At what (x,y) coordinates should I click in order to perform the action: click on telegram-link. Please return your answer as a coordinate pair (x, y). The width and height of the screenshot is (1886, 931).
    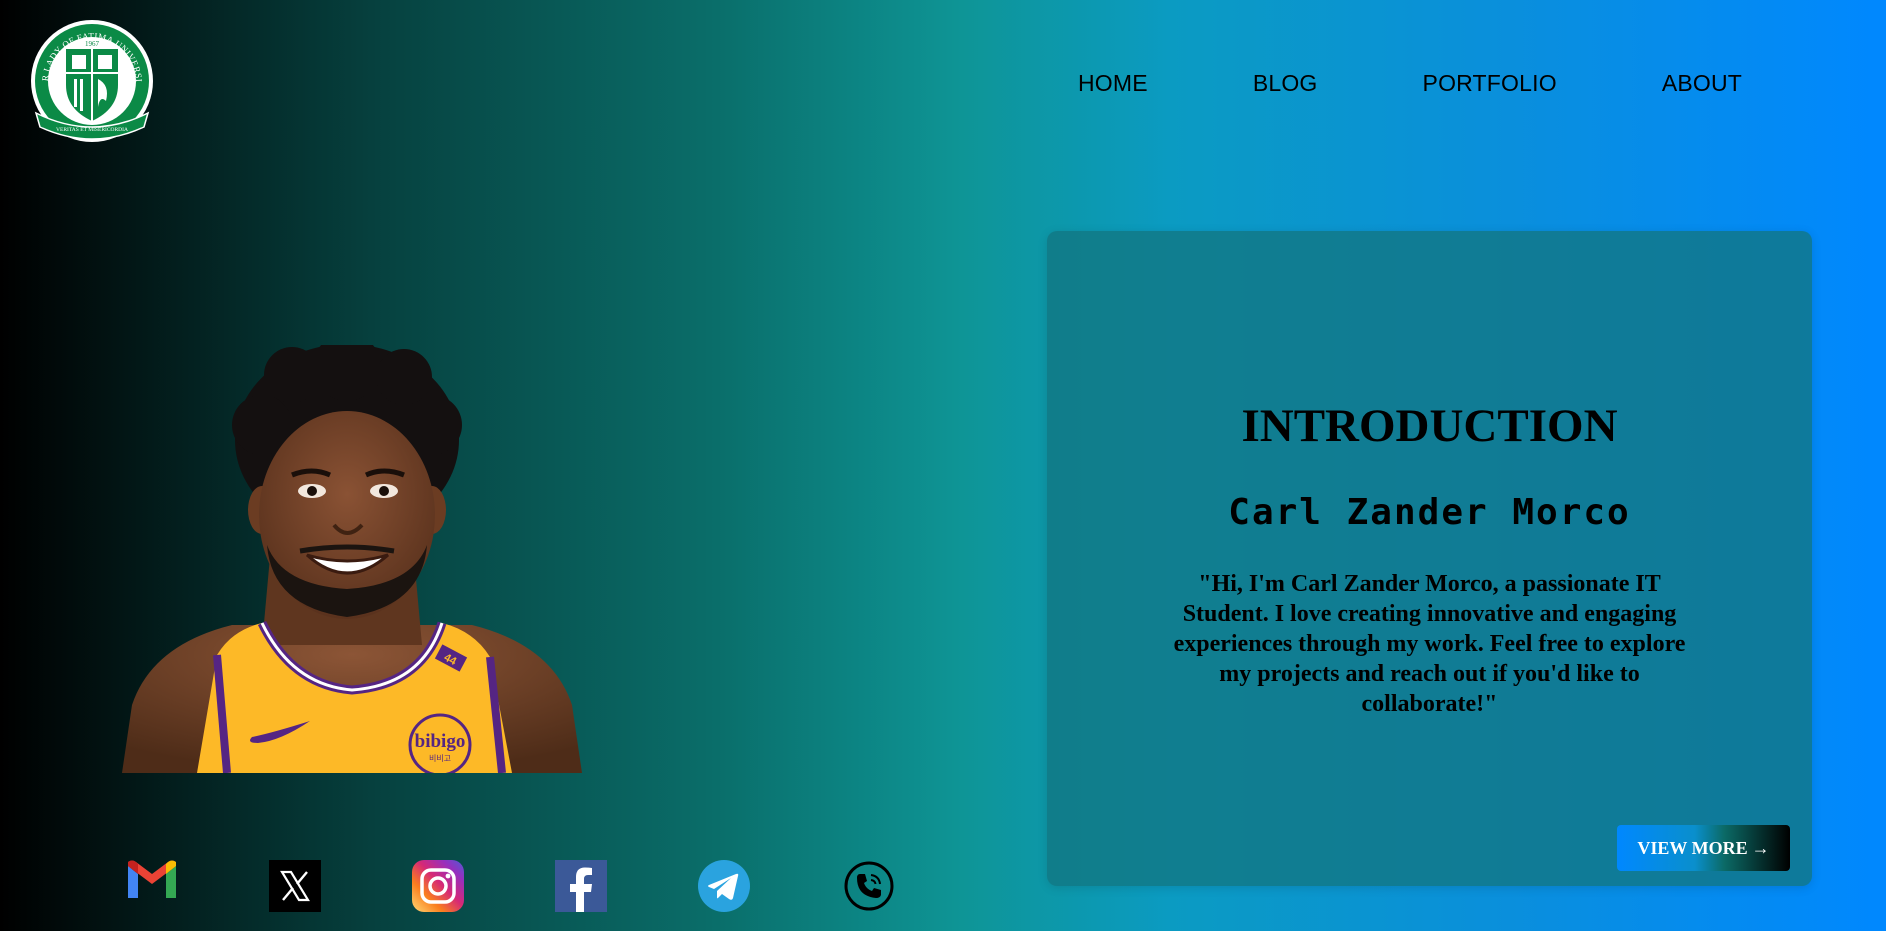
    Looking at the image, I should click on (724, 888).